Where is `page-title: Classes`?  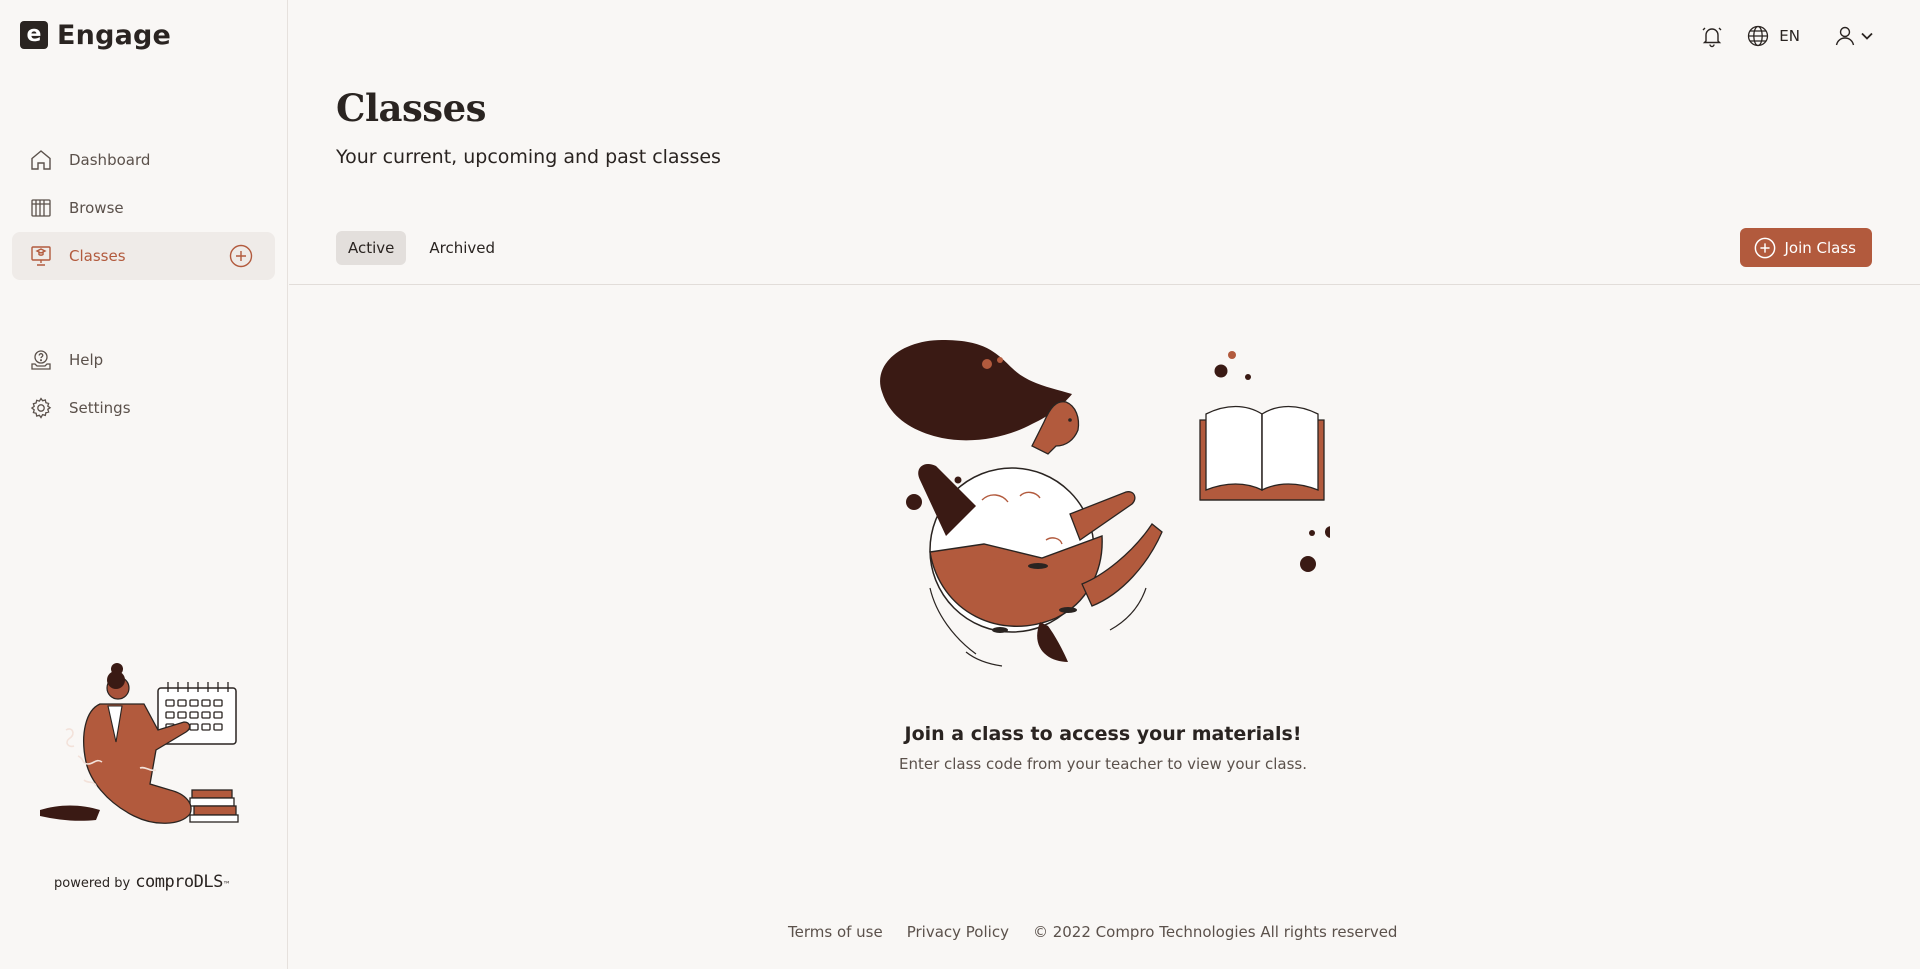
page-title: Classes is located at coordinates (411, 108).